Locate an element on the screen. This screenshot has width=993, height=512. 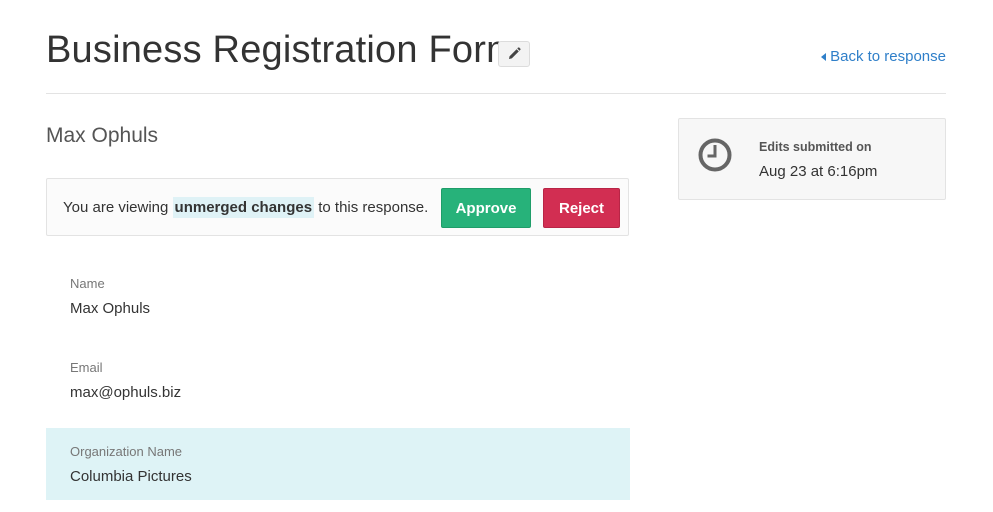
clock-icon is located at coordinates (715, 155).